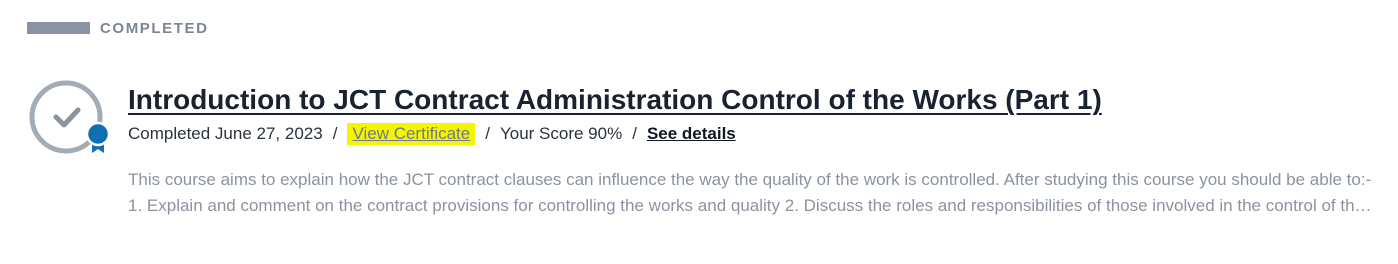 The height and width of the screenshot is (264, 1398). Describe the element at coordinates (411, 134) in the screenshot. I see `view-certificate-link: View Certificate` at that location.